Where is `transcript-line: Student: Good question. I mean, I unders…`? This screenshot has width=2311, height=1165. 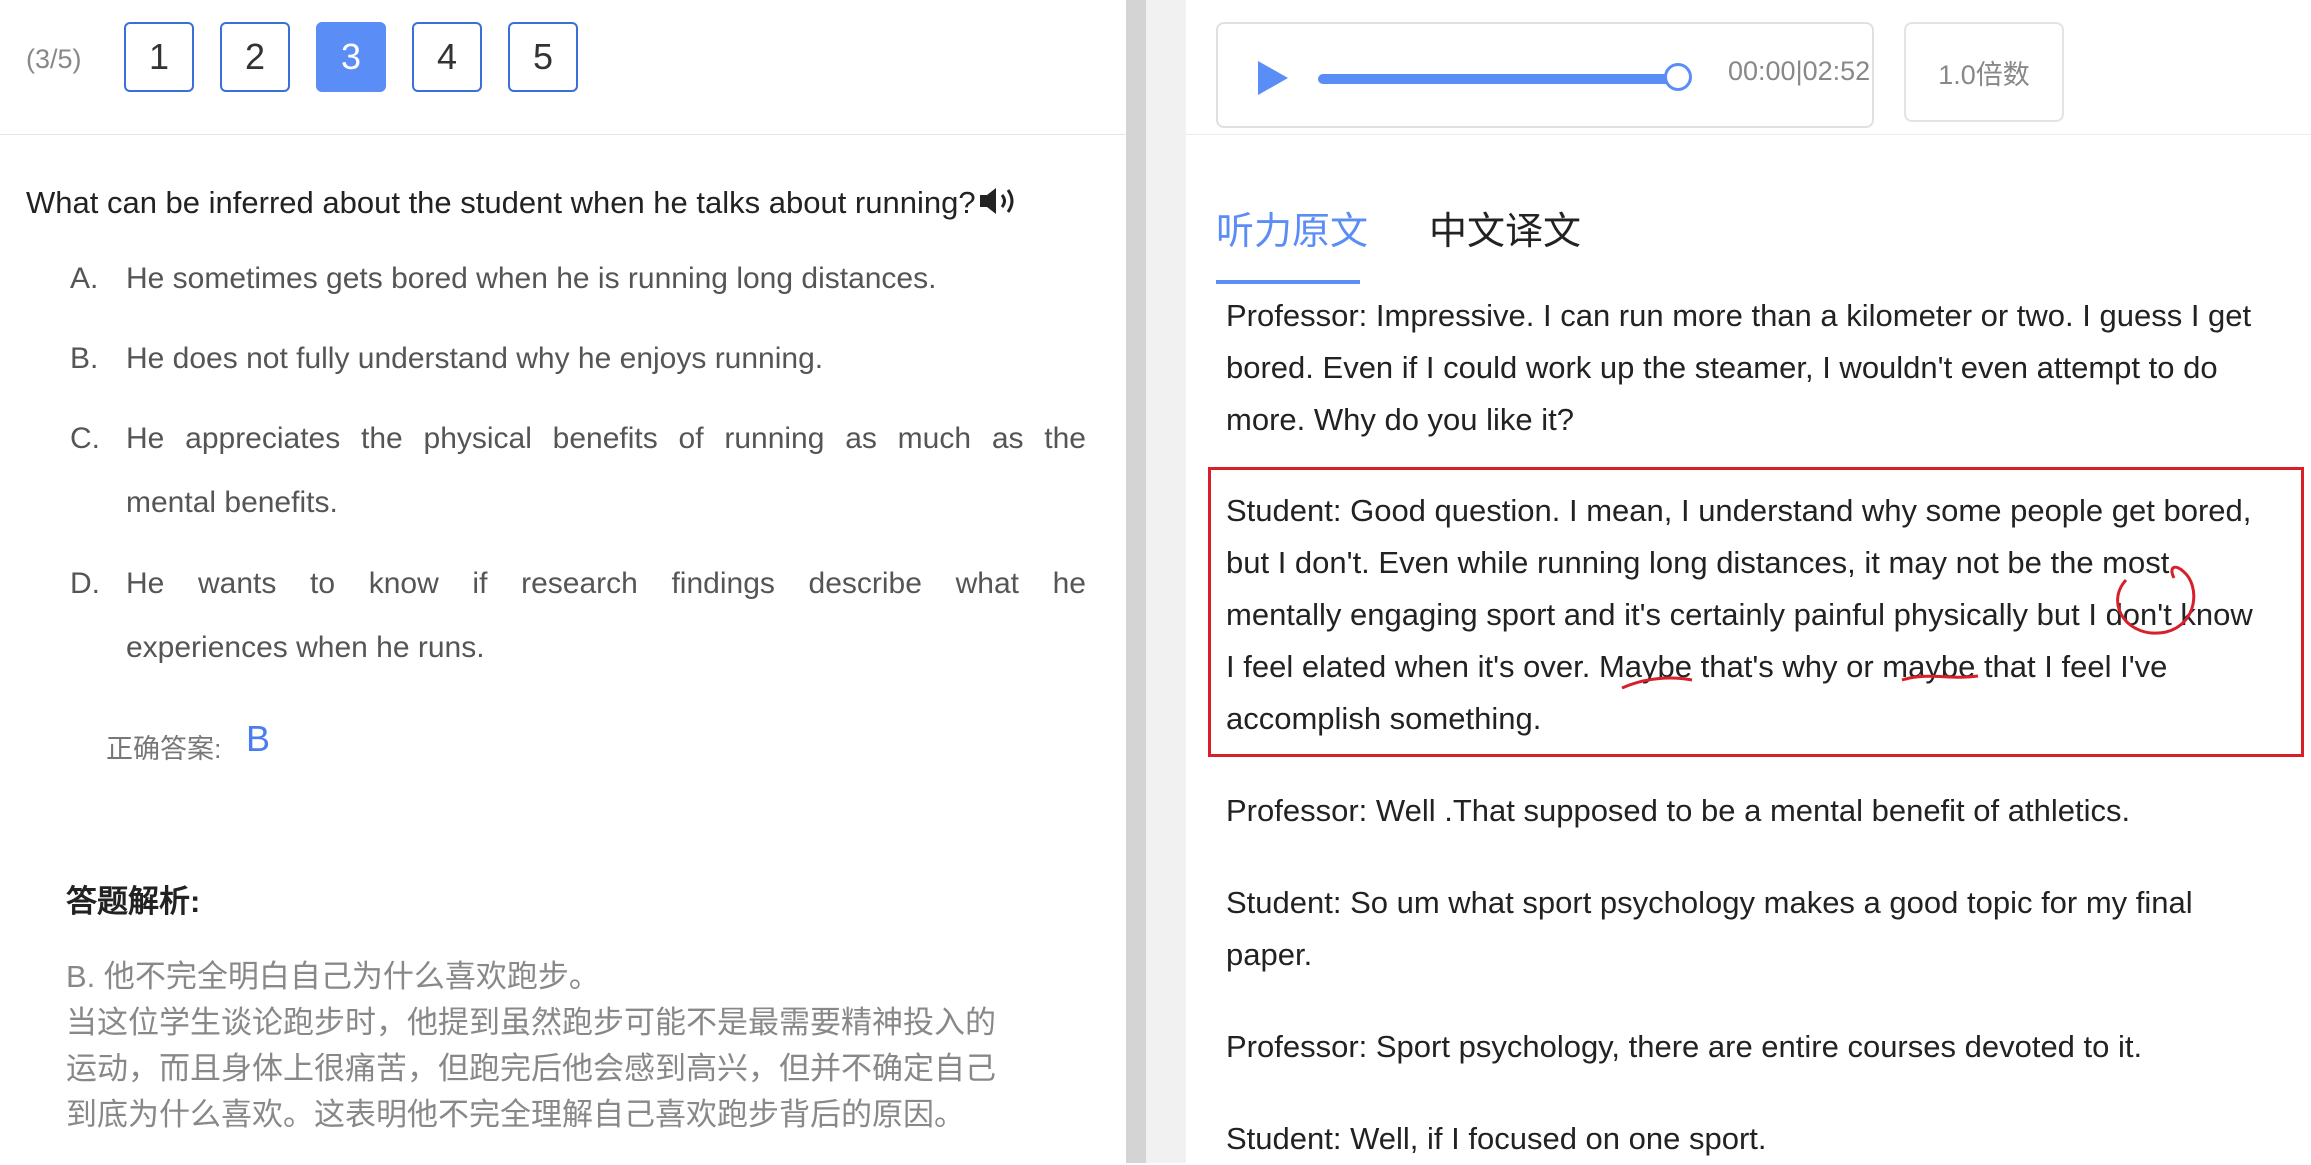
transcript-line: Student: Good question. I mean, I unders… is located at coordinates (1739, 510).